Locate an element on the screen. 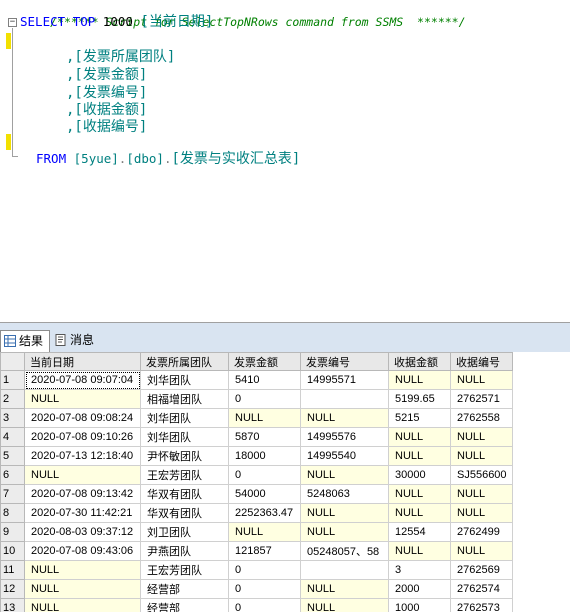  grid-cell: 18000 is located at coordinates (264, 456).